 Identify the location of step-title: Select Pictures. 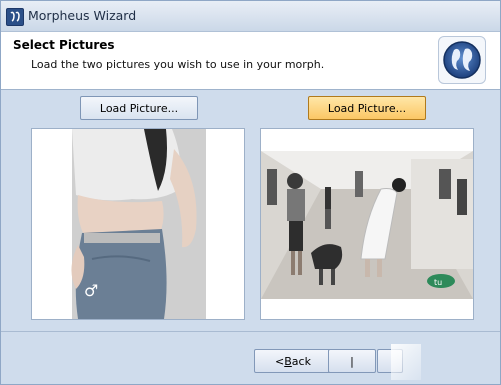
(64, 45).